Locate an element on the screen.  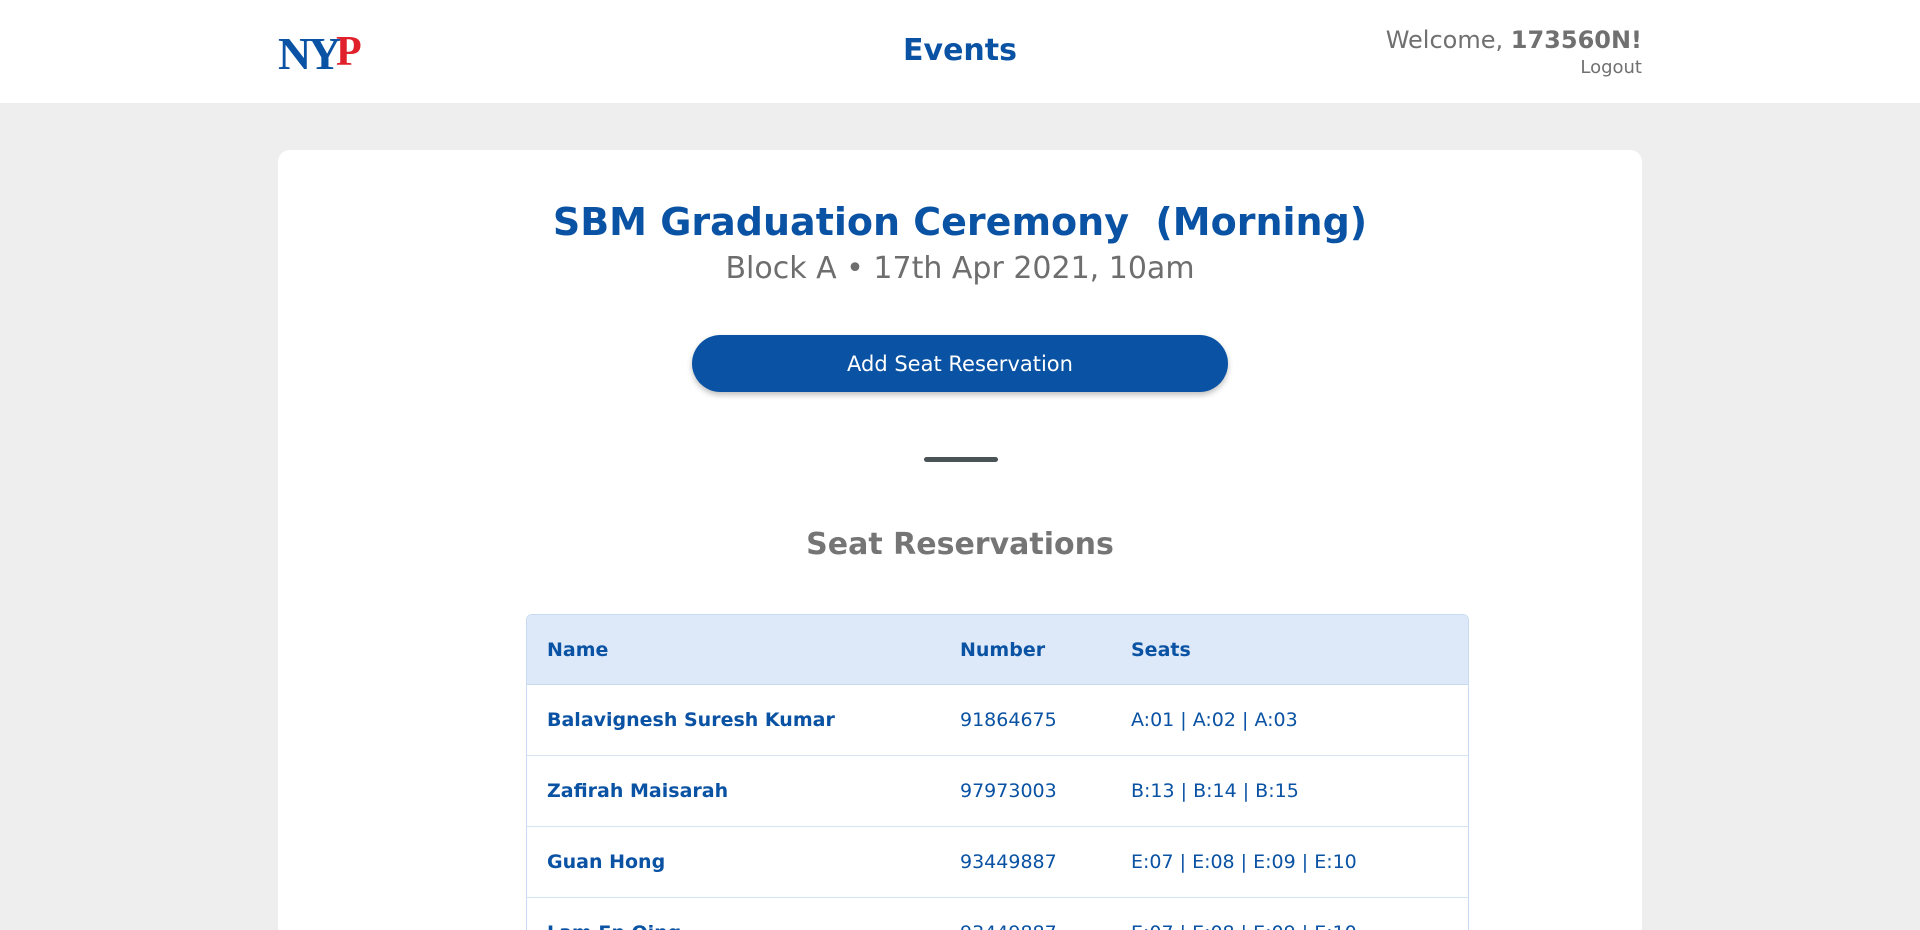
row-number: 91864675 is located at coordinates (1008, 720).